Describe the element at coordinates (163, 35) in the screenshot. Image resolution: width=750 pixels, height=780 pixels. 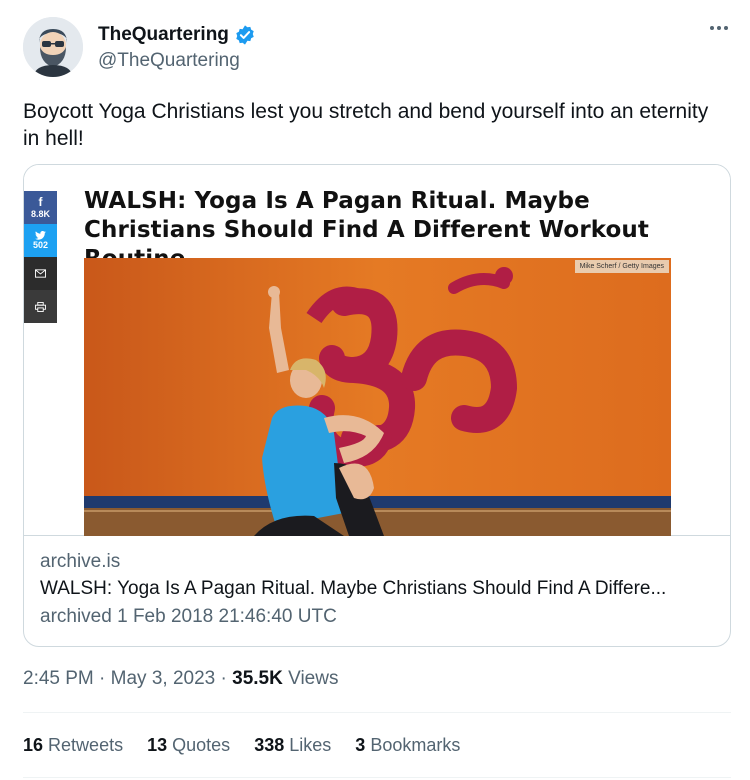
I see `author-display-name: TheQuartering` at that location.